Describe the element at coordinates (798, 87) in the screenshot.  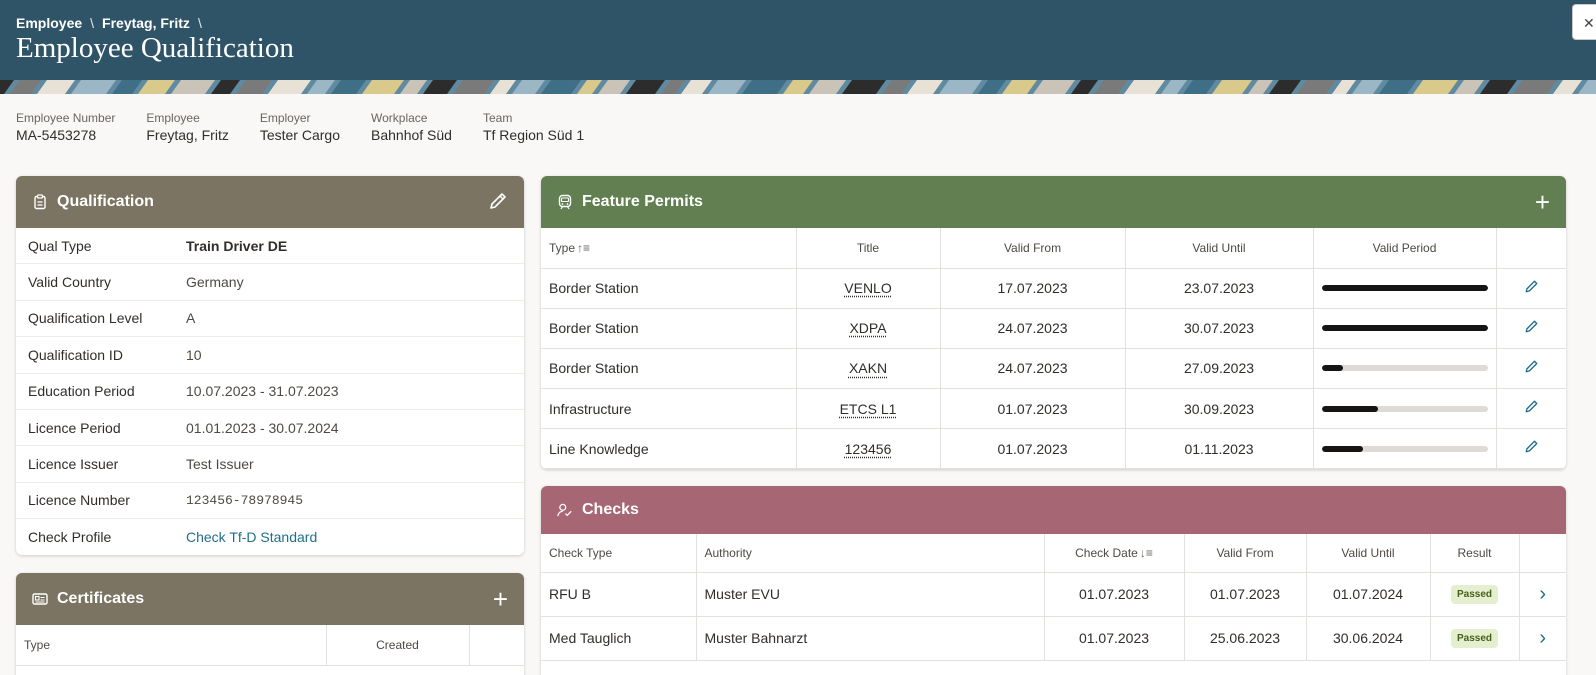
I see `header-decorative-band` at that location.